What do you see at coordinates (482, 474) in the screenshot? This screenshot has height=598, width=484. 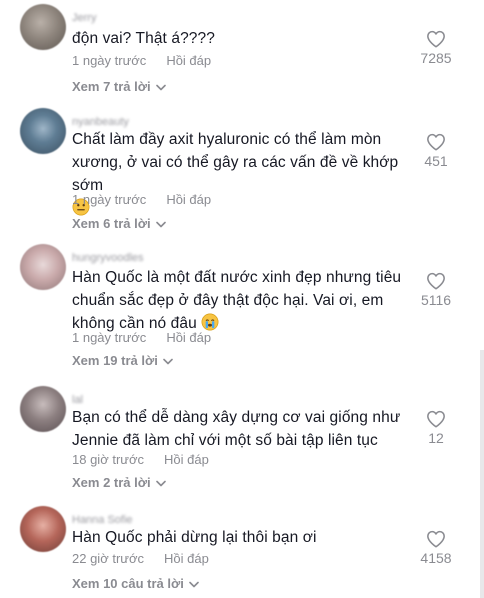 I see `scrollbar` at bounding box center [482, 474].